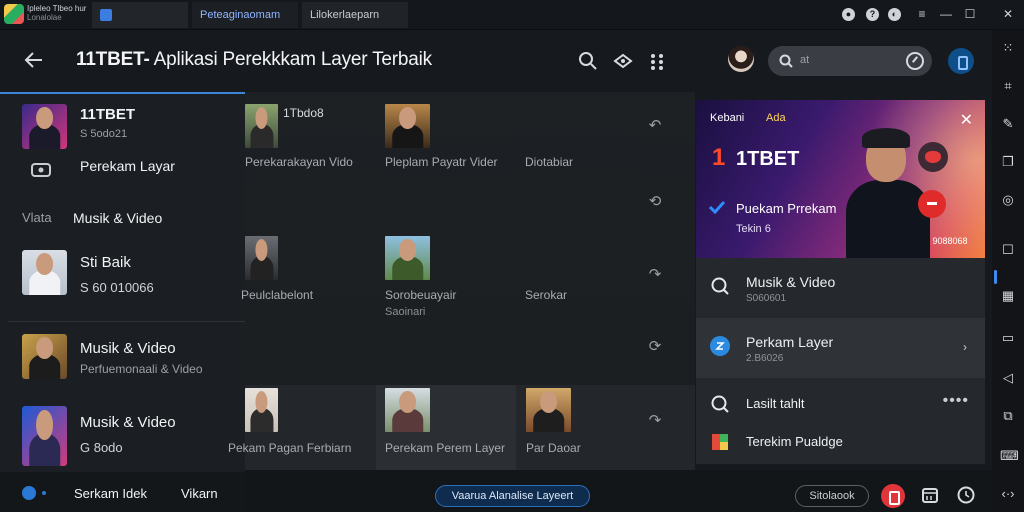  What do you see at coordinates (122, 219) in the screenshot?
I see `drawer-section-music: Vlata Musik & Video` at bounding box center [122, 219].